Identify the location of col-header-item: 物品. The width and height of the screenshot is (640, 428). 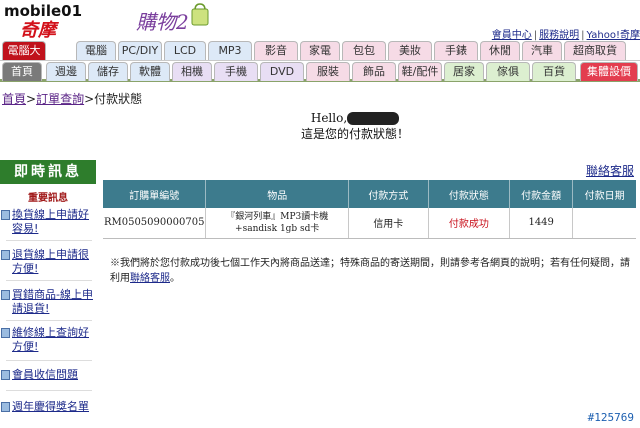
(277, 194).